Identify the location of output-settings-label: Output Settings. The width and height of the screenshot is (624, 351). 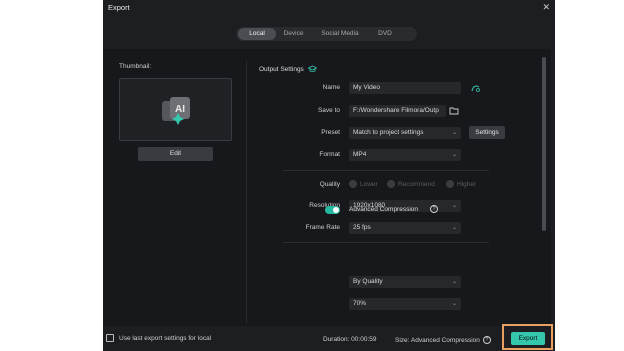
(281, 69).